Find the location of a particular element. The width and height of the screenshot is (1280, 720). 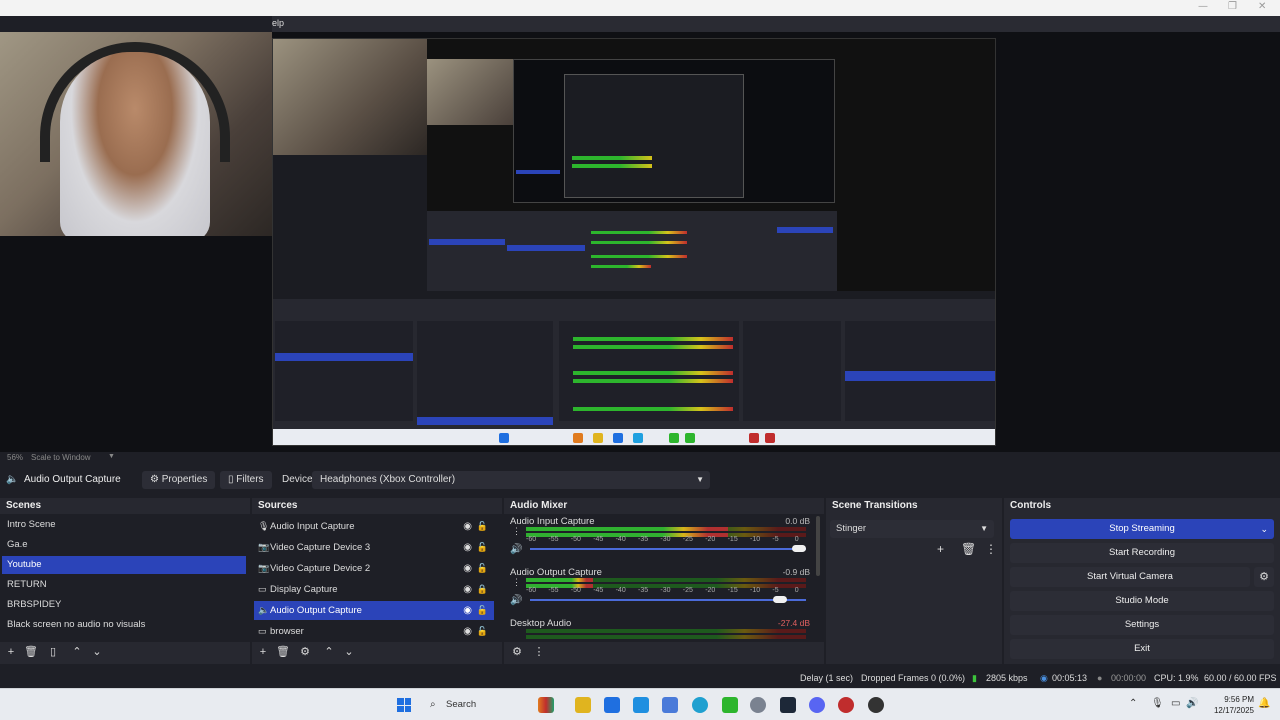

source-item: 🔈 Audio Output Capture ◉ 🔓 is located at coordinates (374, 610).